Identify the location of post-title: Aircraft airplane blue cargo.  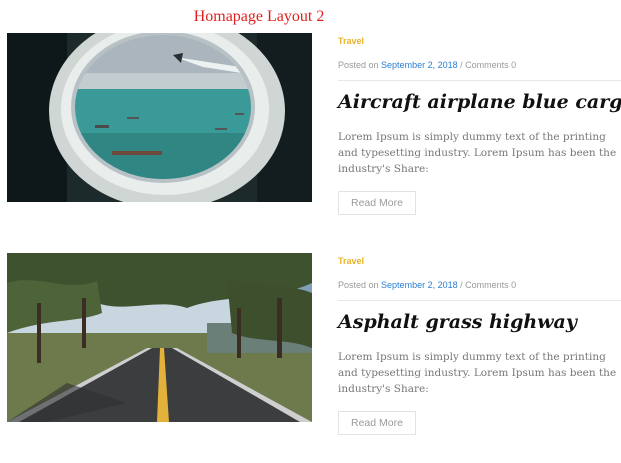
(479, 104).